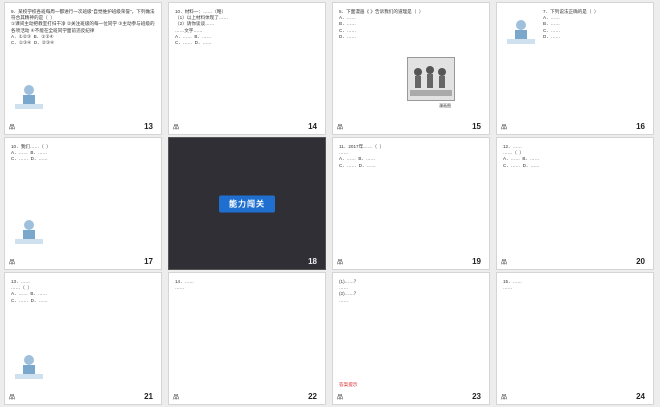 The image size is (660, 407). What do you see at coordinates (476, 126) in the screenshot?
I see `slide-number: 15` at bounding box center [476, 126].